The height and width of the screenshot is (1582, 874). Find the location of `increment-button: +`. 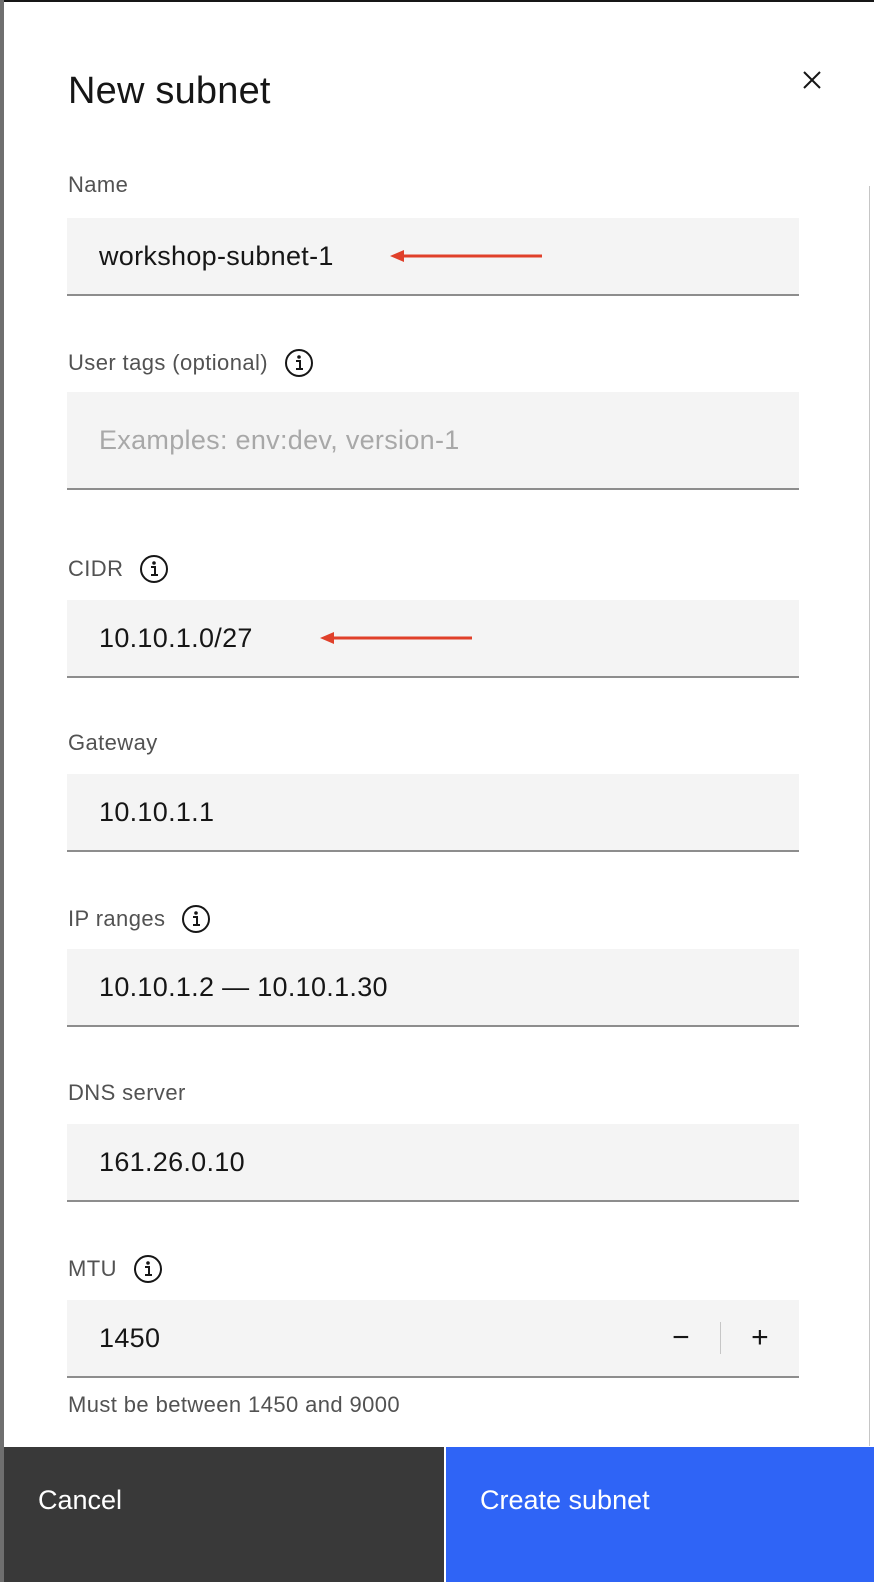

increment-button: + is located at coordinates (760, 1338).